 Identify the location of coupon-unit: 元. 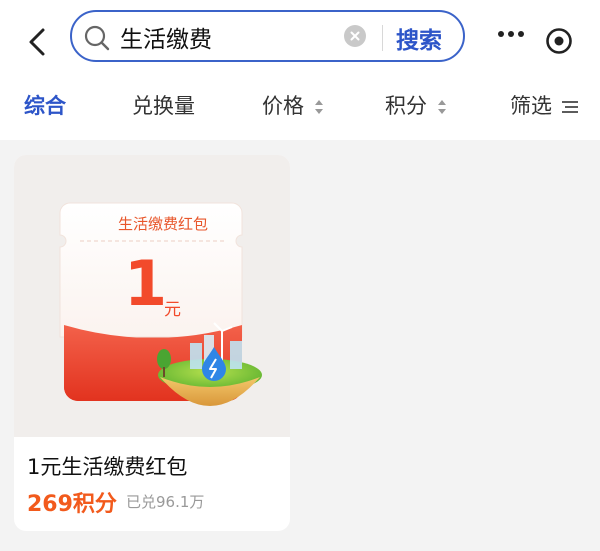
(172, 310).